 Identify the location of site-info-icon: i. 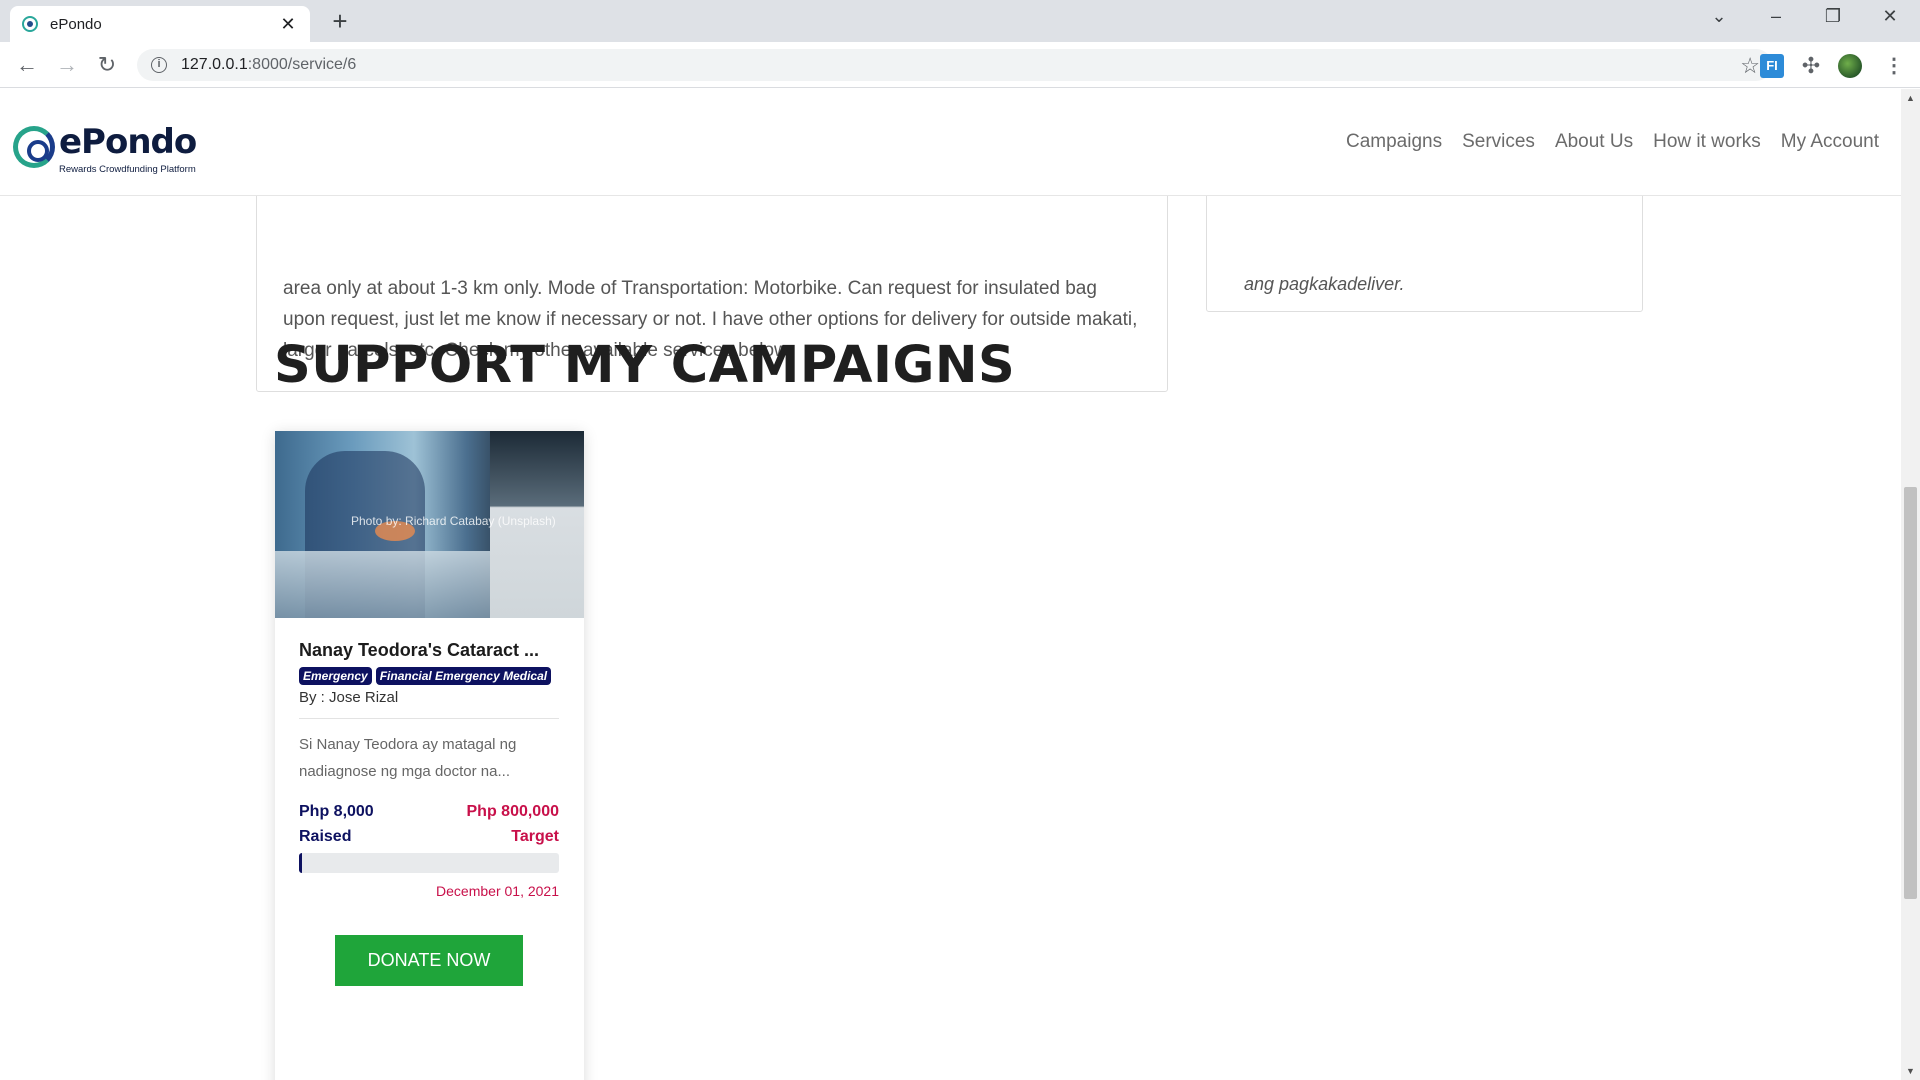
(159, 65).